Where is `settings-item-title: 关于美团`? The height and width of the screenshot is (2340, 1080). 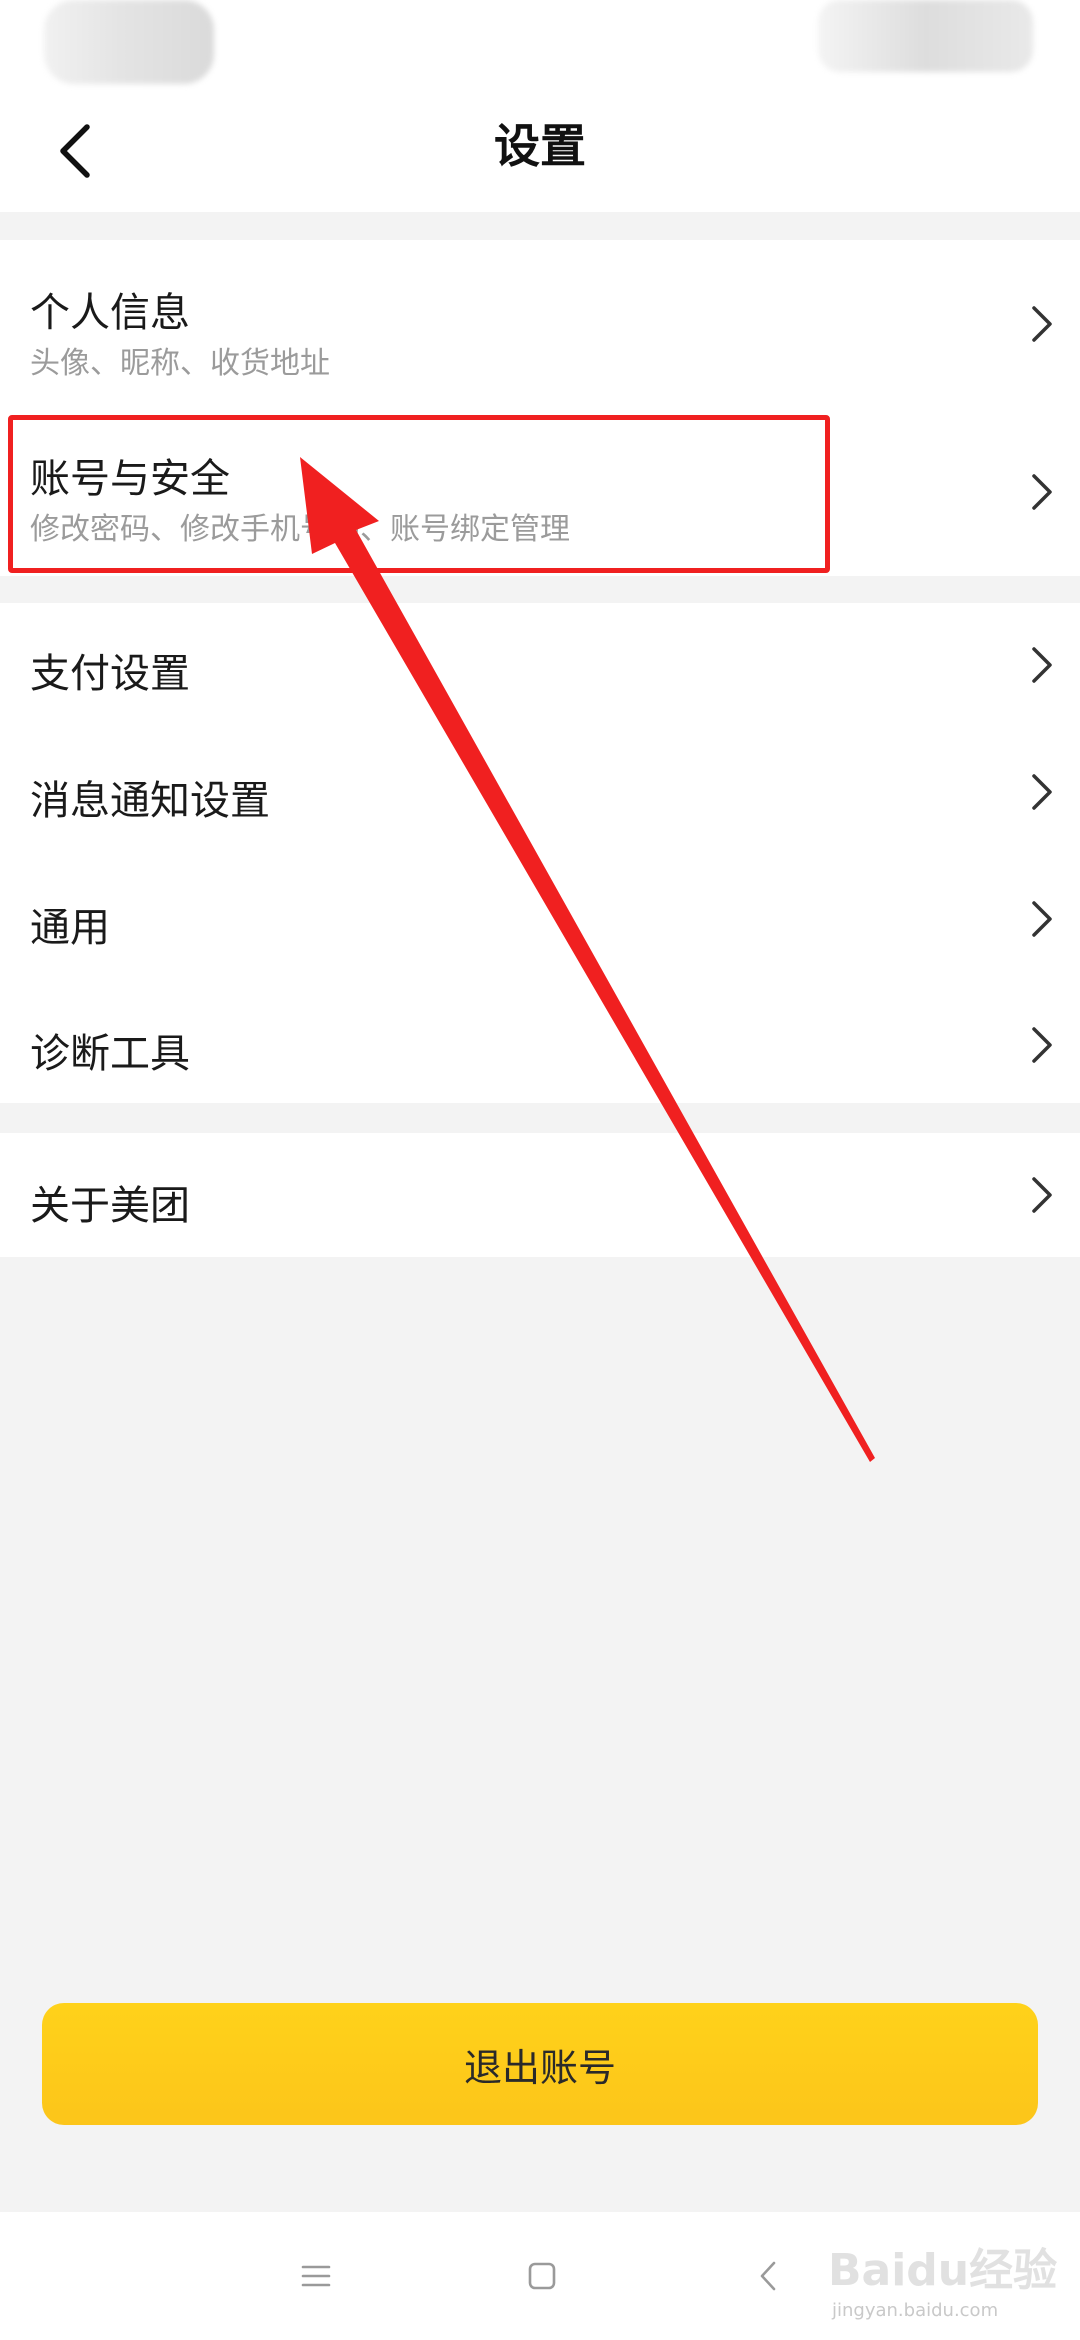 settings-item-title: 关于美团 is located at coordinates (110, 1206).